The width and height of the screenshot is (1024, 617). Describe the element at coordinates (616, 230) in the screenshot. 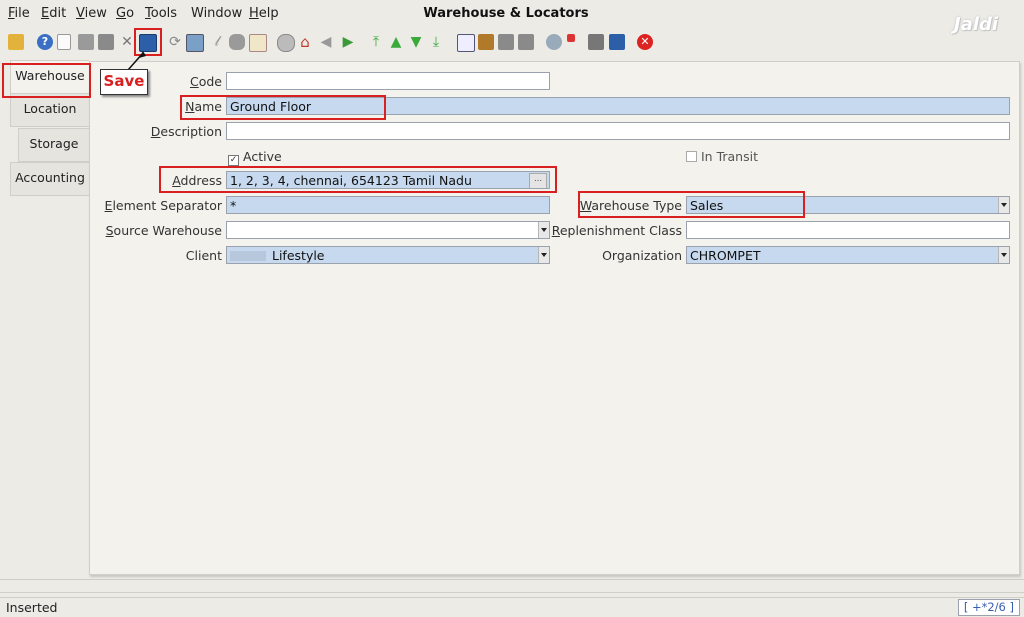

I see `replenishment-class-label: Replenishment Class` at that location.